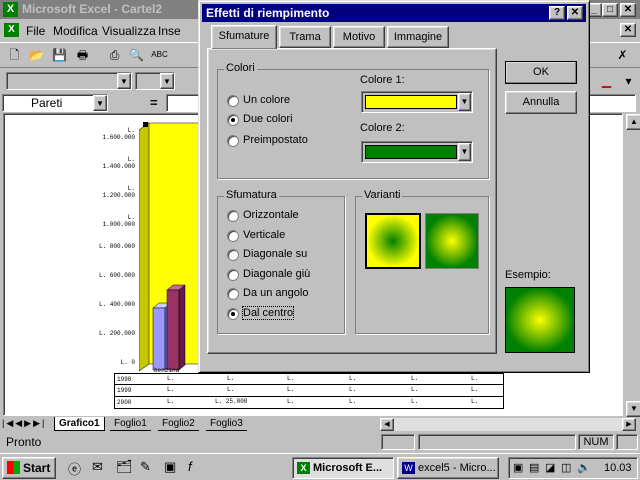 Image resolution: width=640 pixels, height=480 pixels. Describe the element at coordinates (116, 275) in the screenshot. I see `y-tick-label: L. 600.000` at that location.